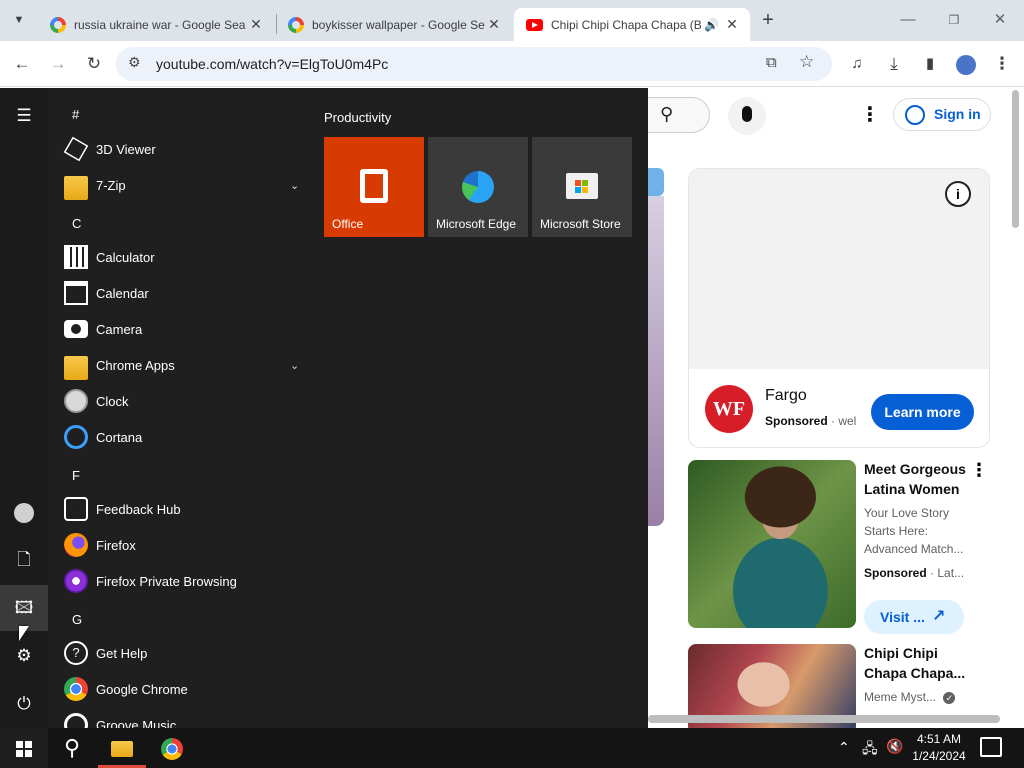 The image size is (1024, 768). I want to click on app-item-groove-music: Groove Music, so click(179, 717).